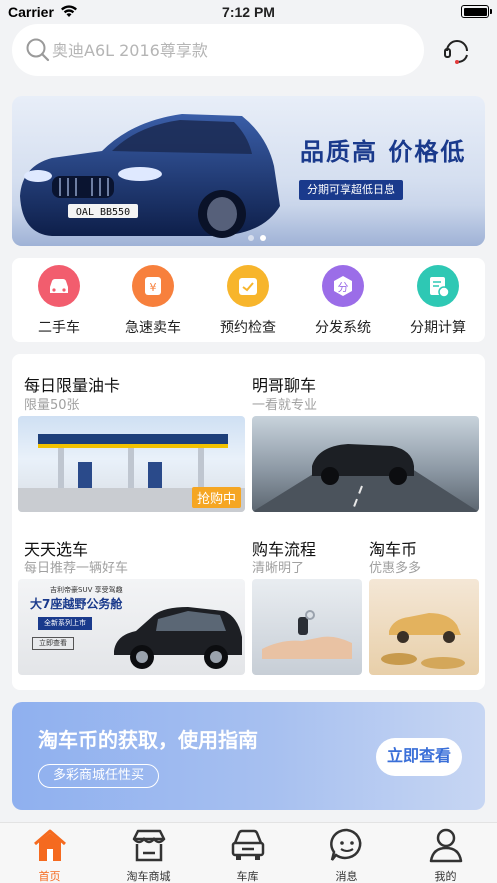 The height and width of the screenshot is (883, 497). What do you see at coordinates (248, 328) in the screenshot?
I see `quick-nav-label: 预约检查` at bounding box center [248, 328].